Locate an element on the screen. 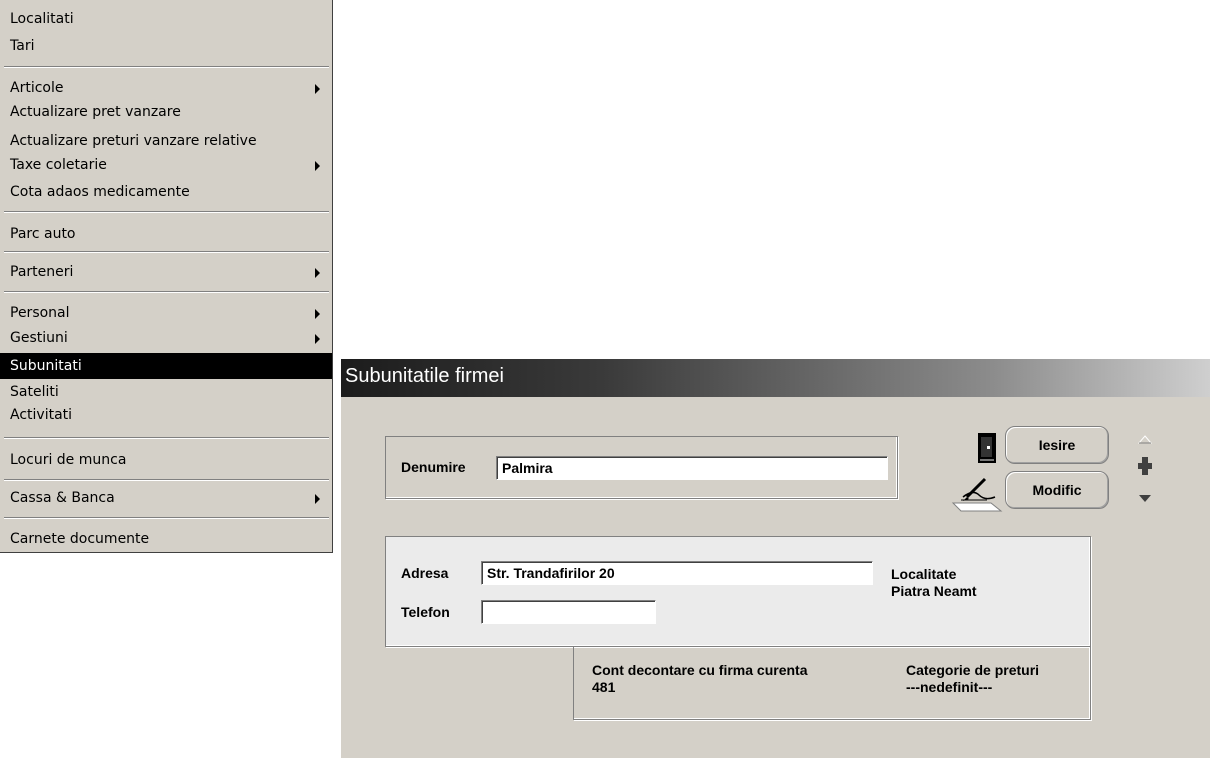  nav-up-icon is located at coordinates (1145, 437).